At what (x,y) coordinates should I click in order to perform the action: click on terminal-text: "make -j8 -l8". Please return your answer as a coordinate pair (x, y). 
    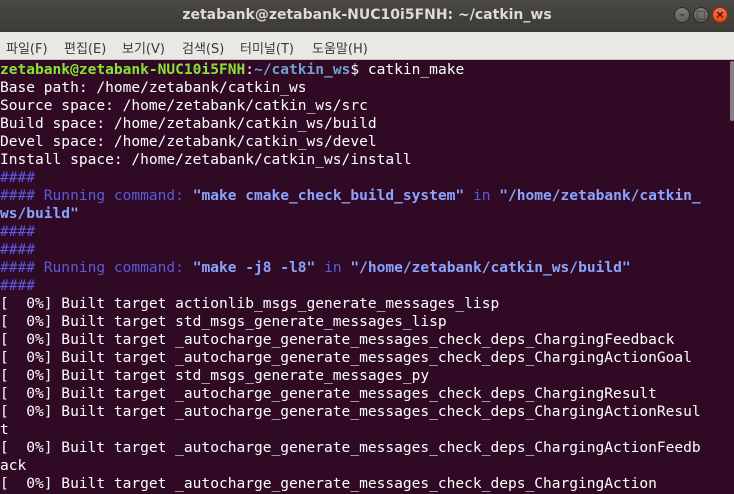
    Looking at the image, I should click on (254, 267).